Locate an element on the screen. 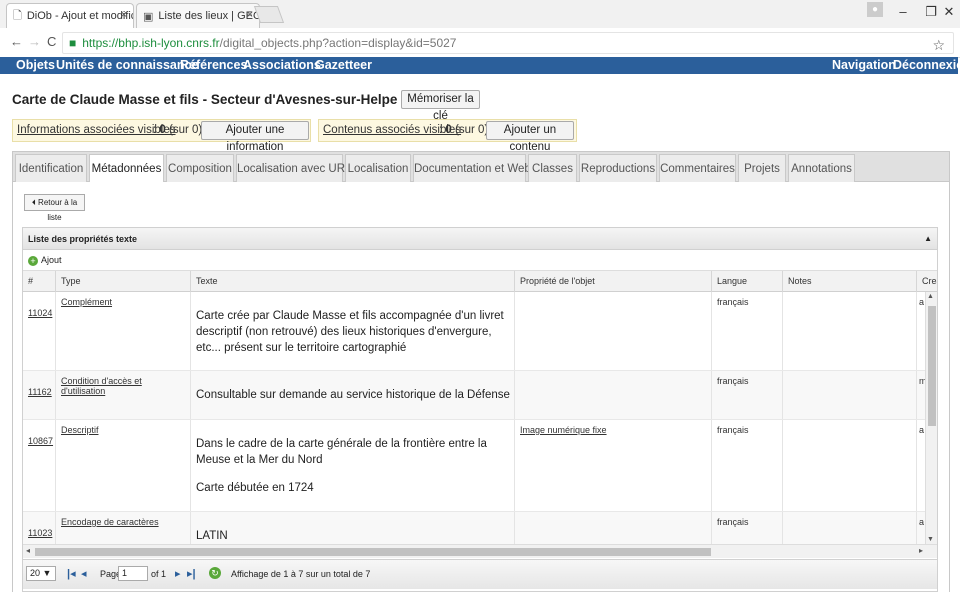 Image resolution: width=960 pixels, height=592 pixels. close-window-button: ✕ is located at coordinates (949, 12).